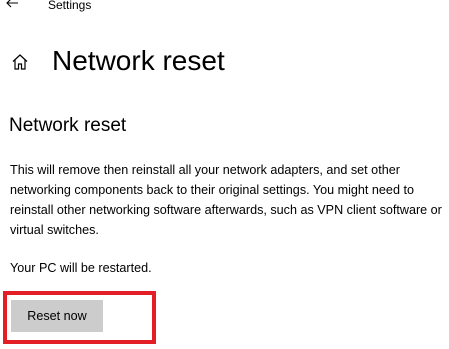  I want to click on reset-now-button: Reset now, so click(57, 316).